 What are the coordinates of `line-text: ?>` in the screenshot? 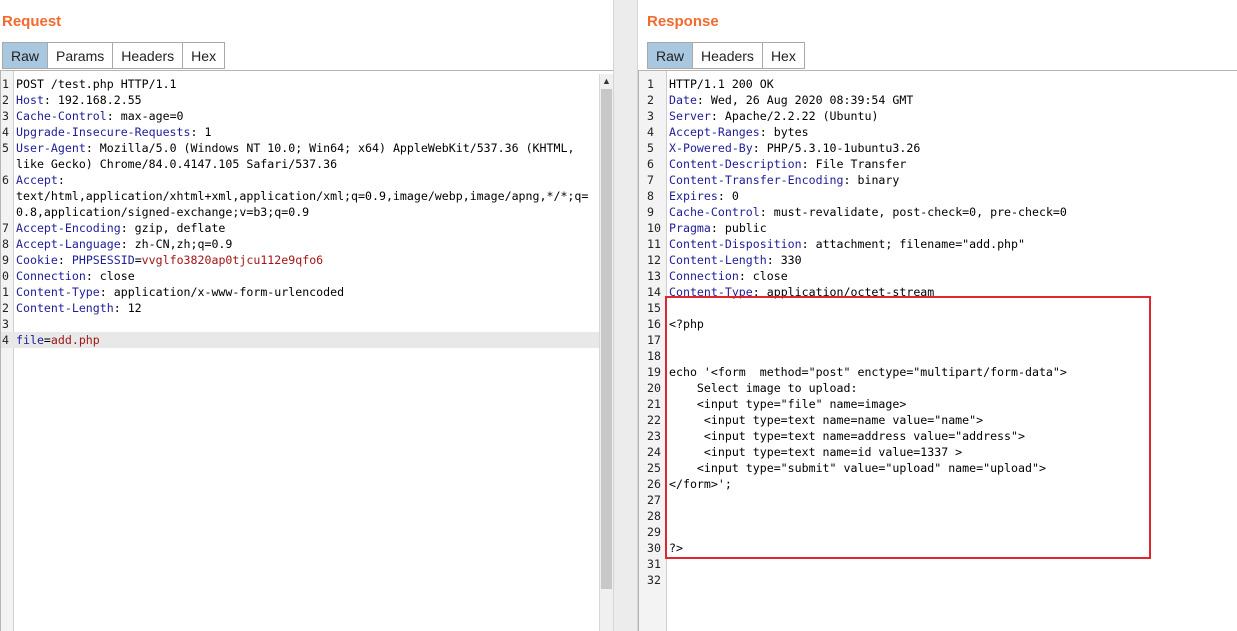 It's located at (676, 548).